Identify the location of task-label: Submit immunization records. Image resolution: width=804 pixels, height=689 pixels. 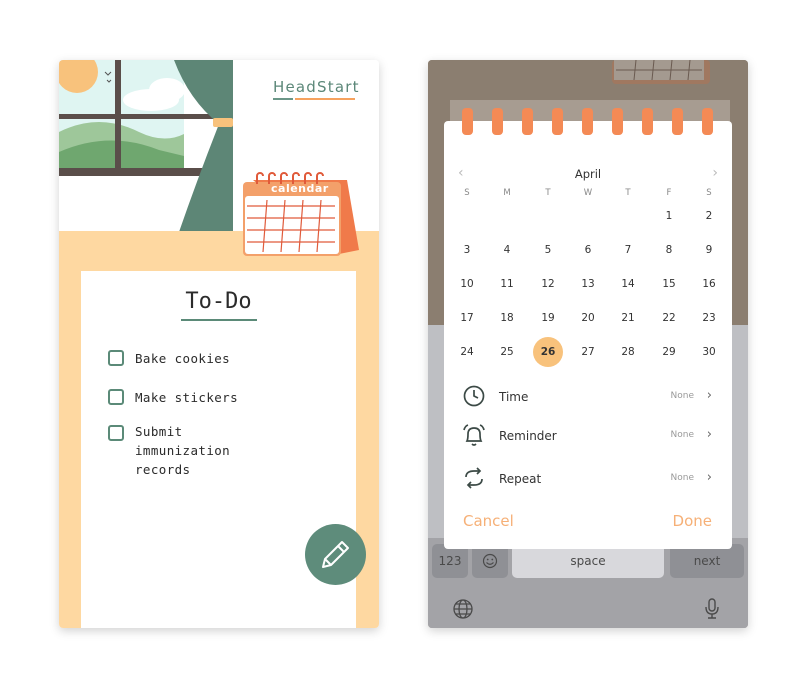
(183, 450).